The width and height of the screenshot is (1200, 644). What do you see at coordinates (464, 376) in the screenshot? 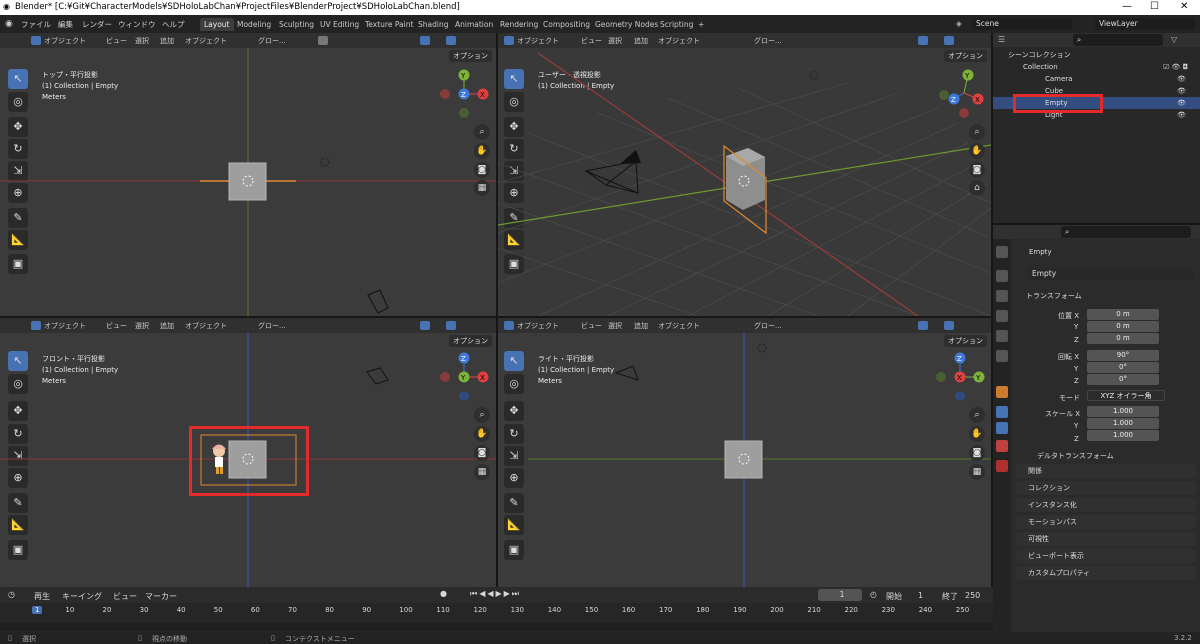
I see `axis-gizmo: X Z Y` at bounding box center [464, 376].